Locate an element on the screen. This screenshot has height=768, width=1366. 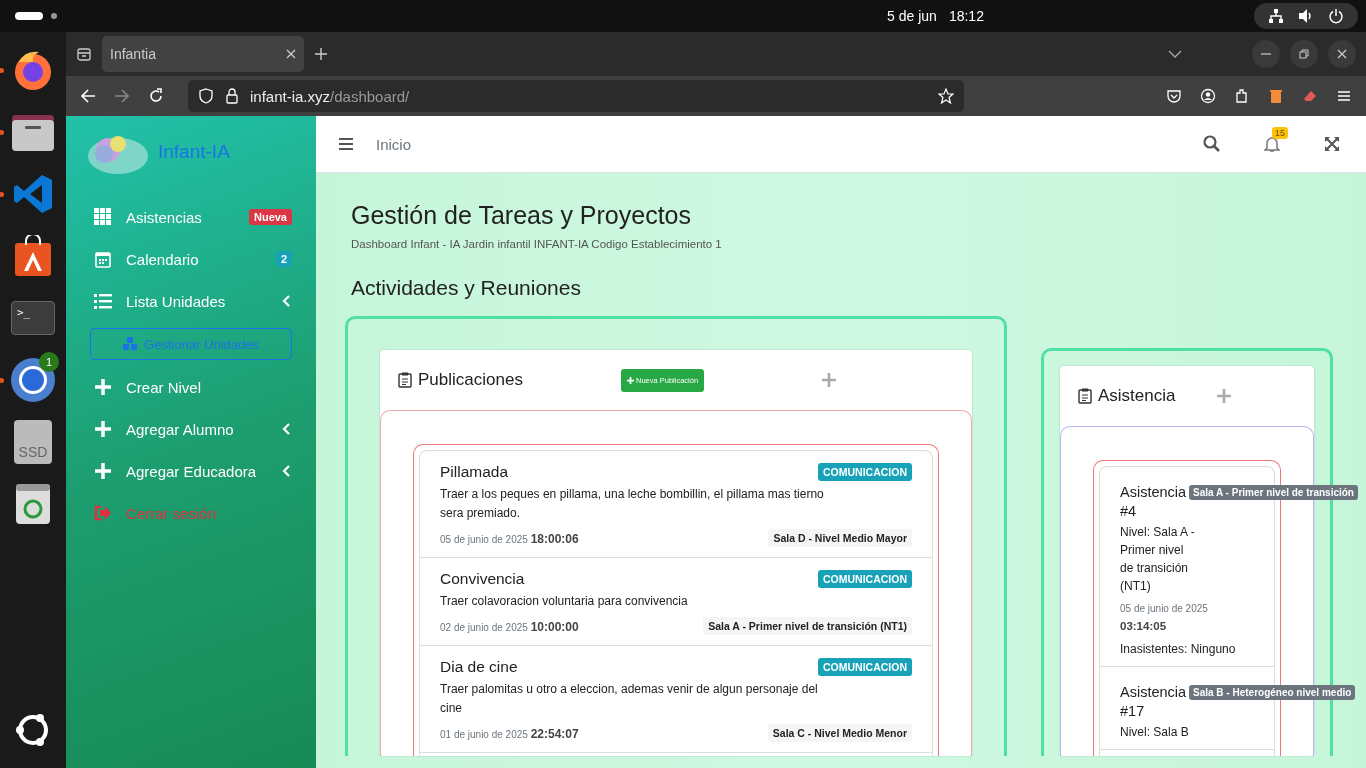
page-subtitle: Dashboard Infant - IA Jardin infantil INFANT-IA Codigo Establecimiento 1 is located at coordinates (537, 244).